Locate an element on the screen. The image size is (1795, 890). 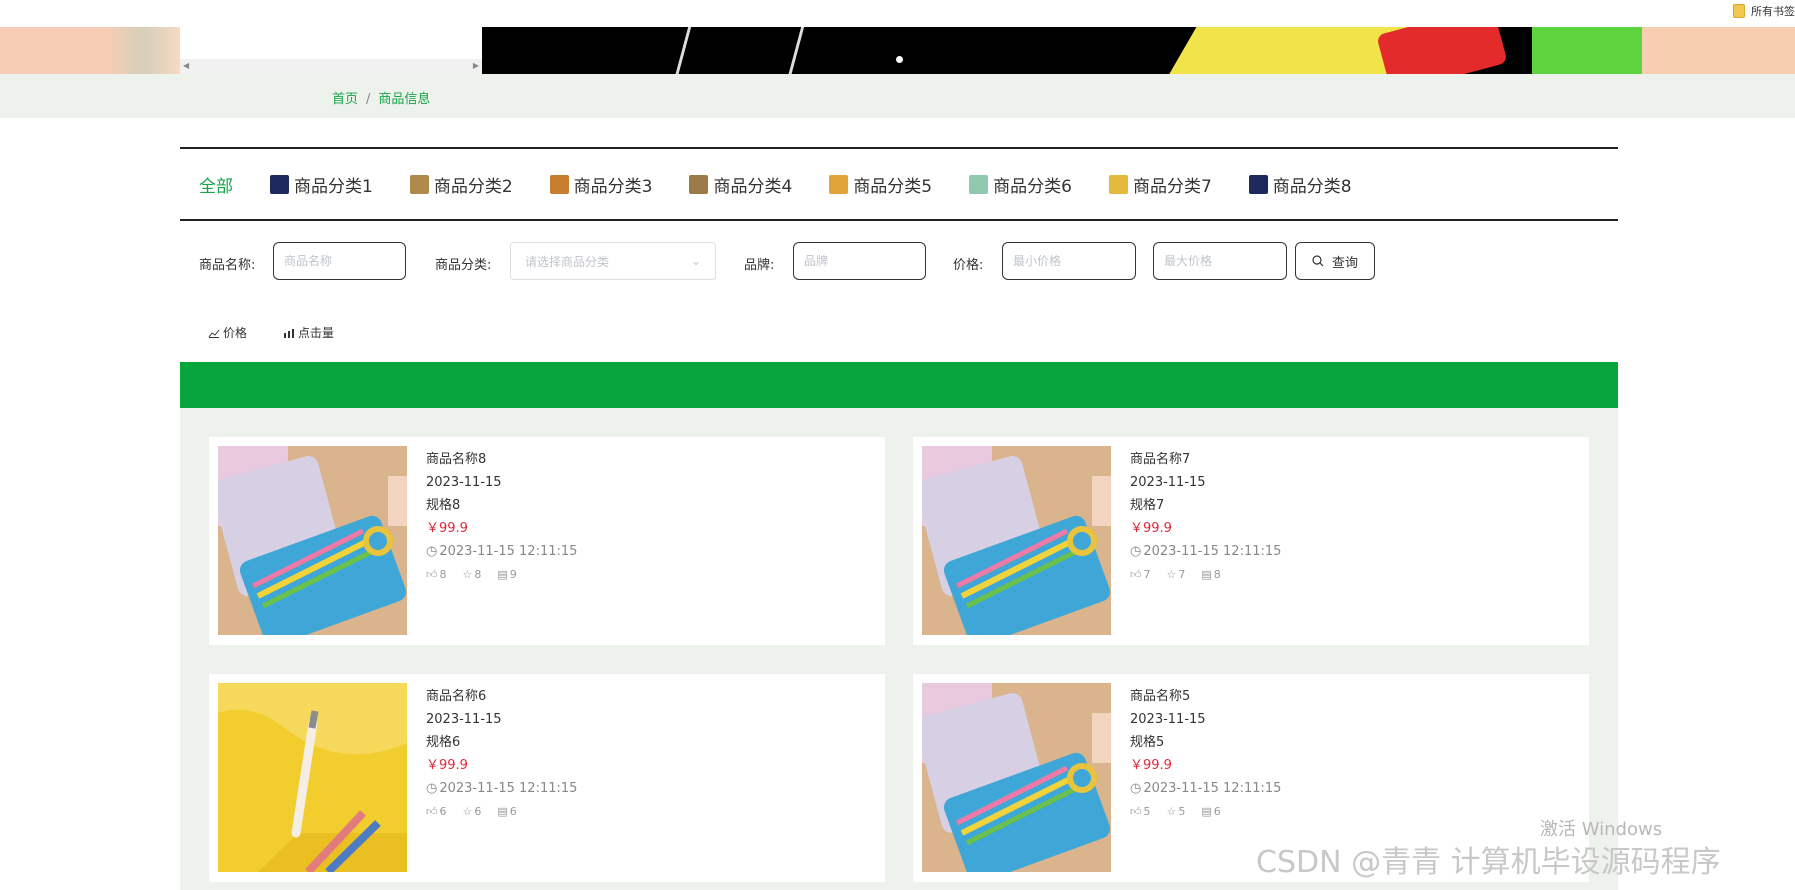
favorites: ☆ 8 is located at coordinates (472, 574).